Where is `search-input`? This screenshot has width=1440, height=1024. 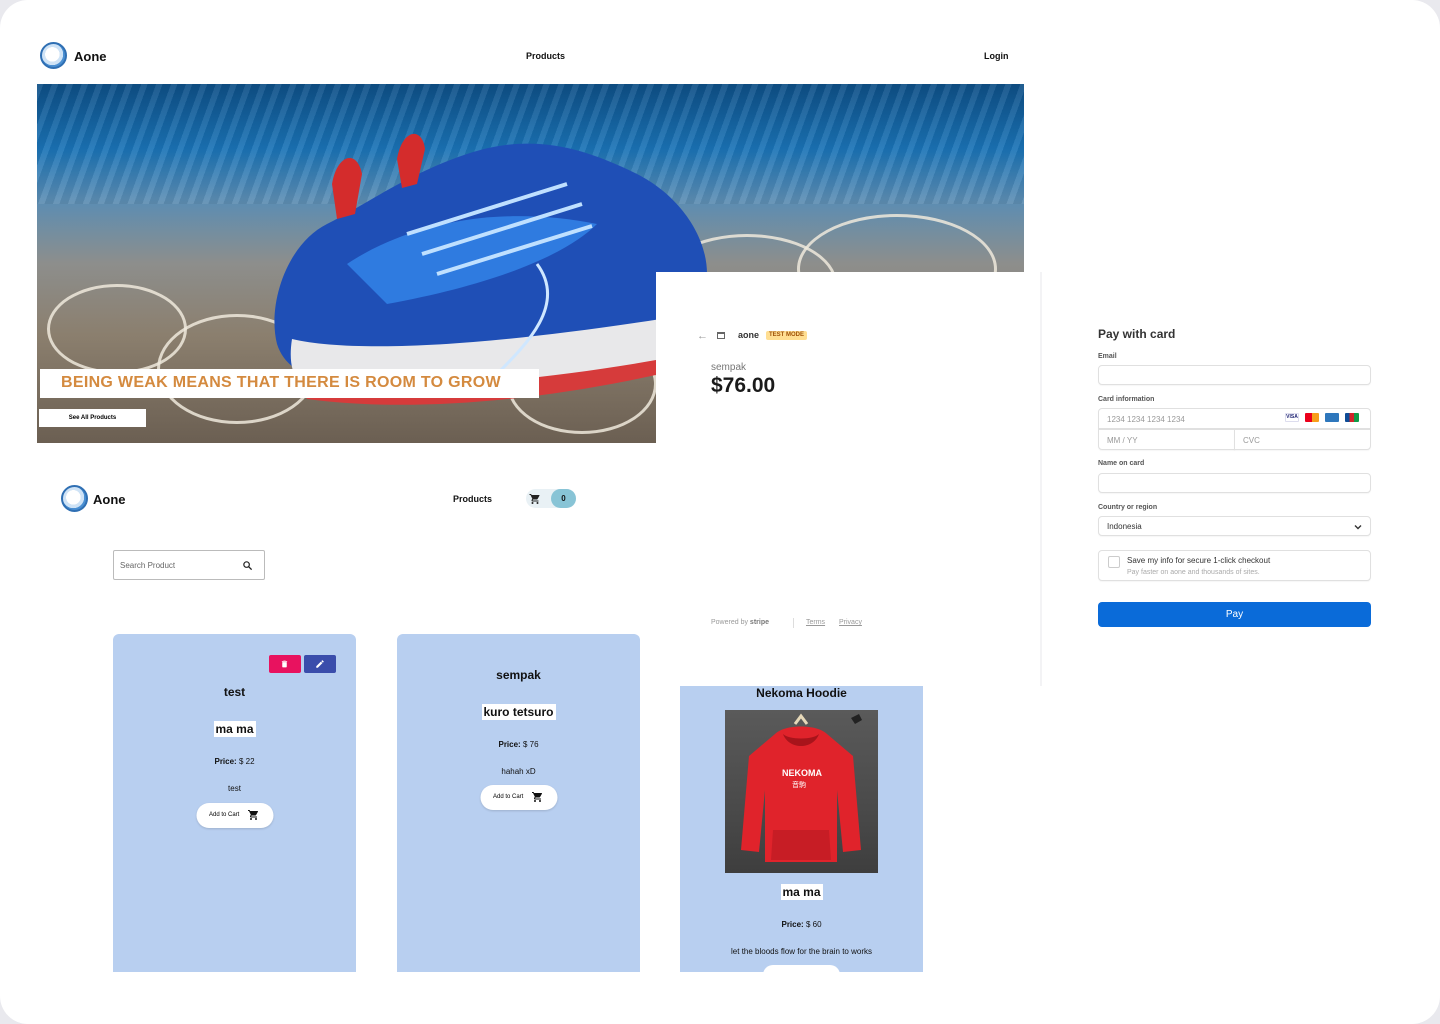 search-input is located at coordinates (177, 565).